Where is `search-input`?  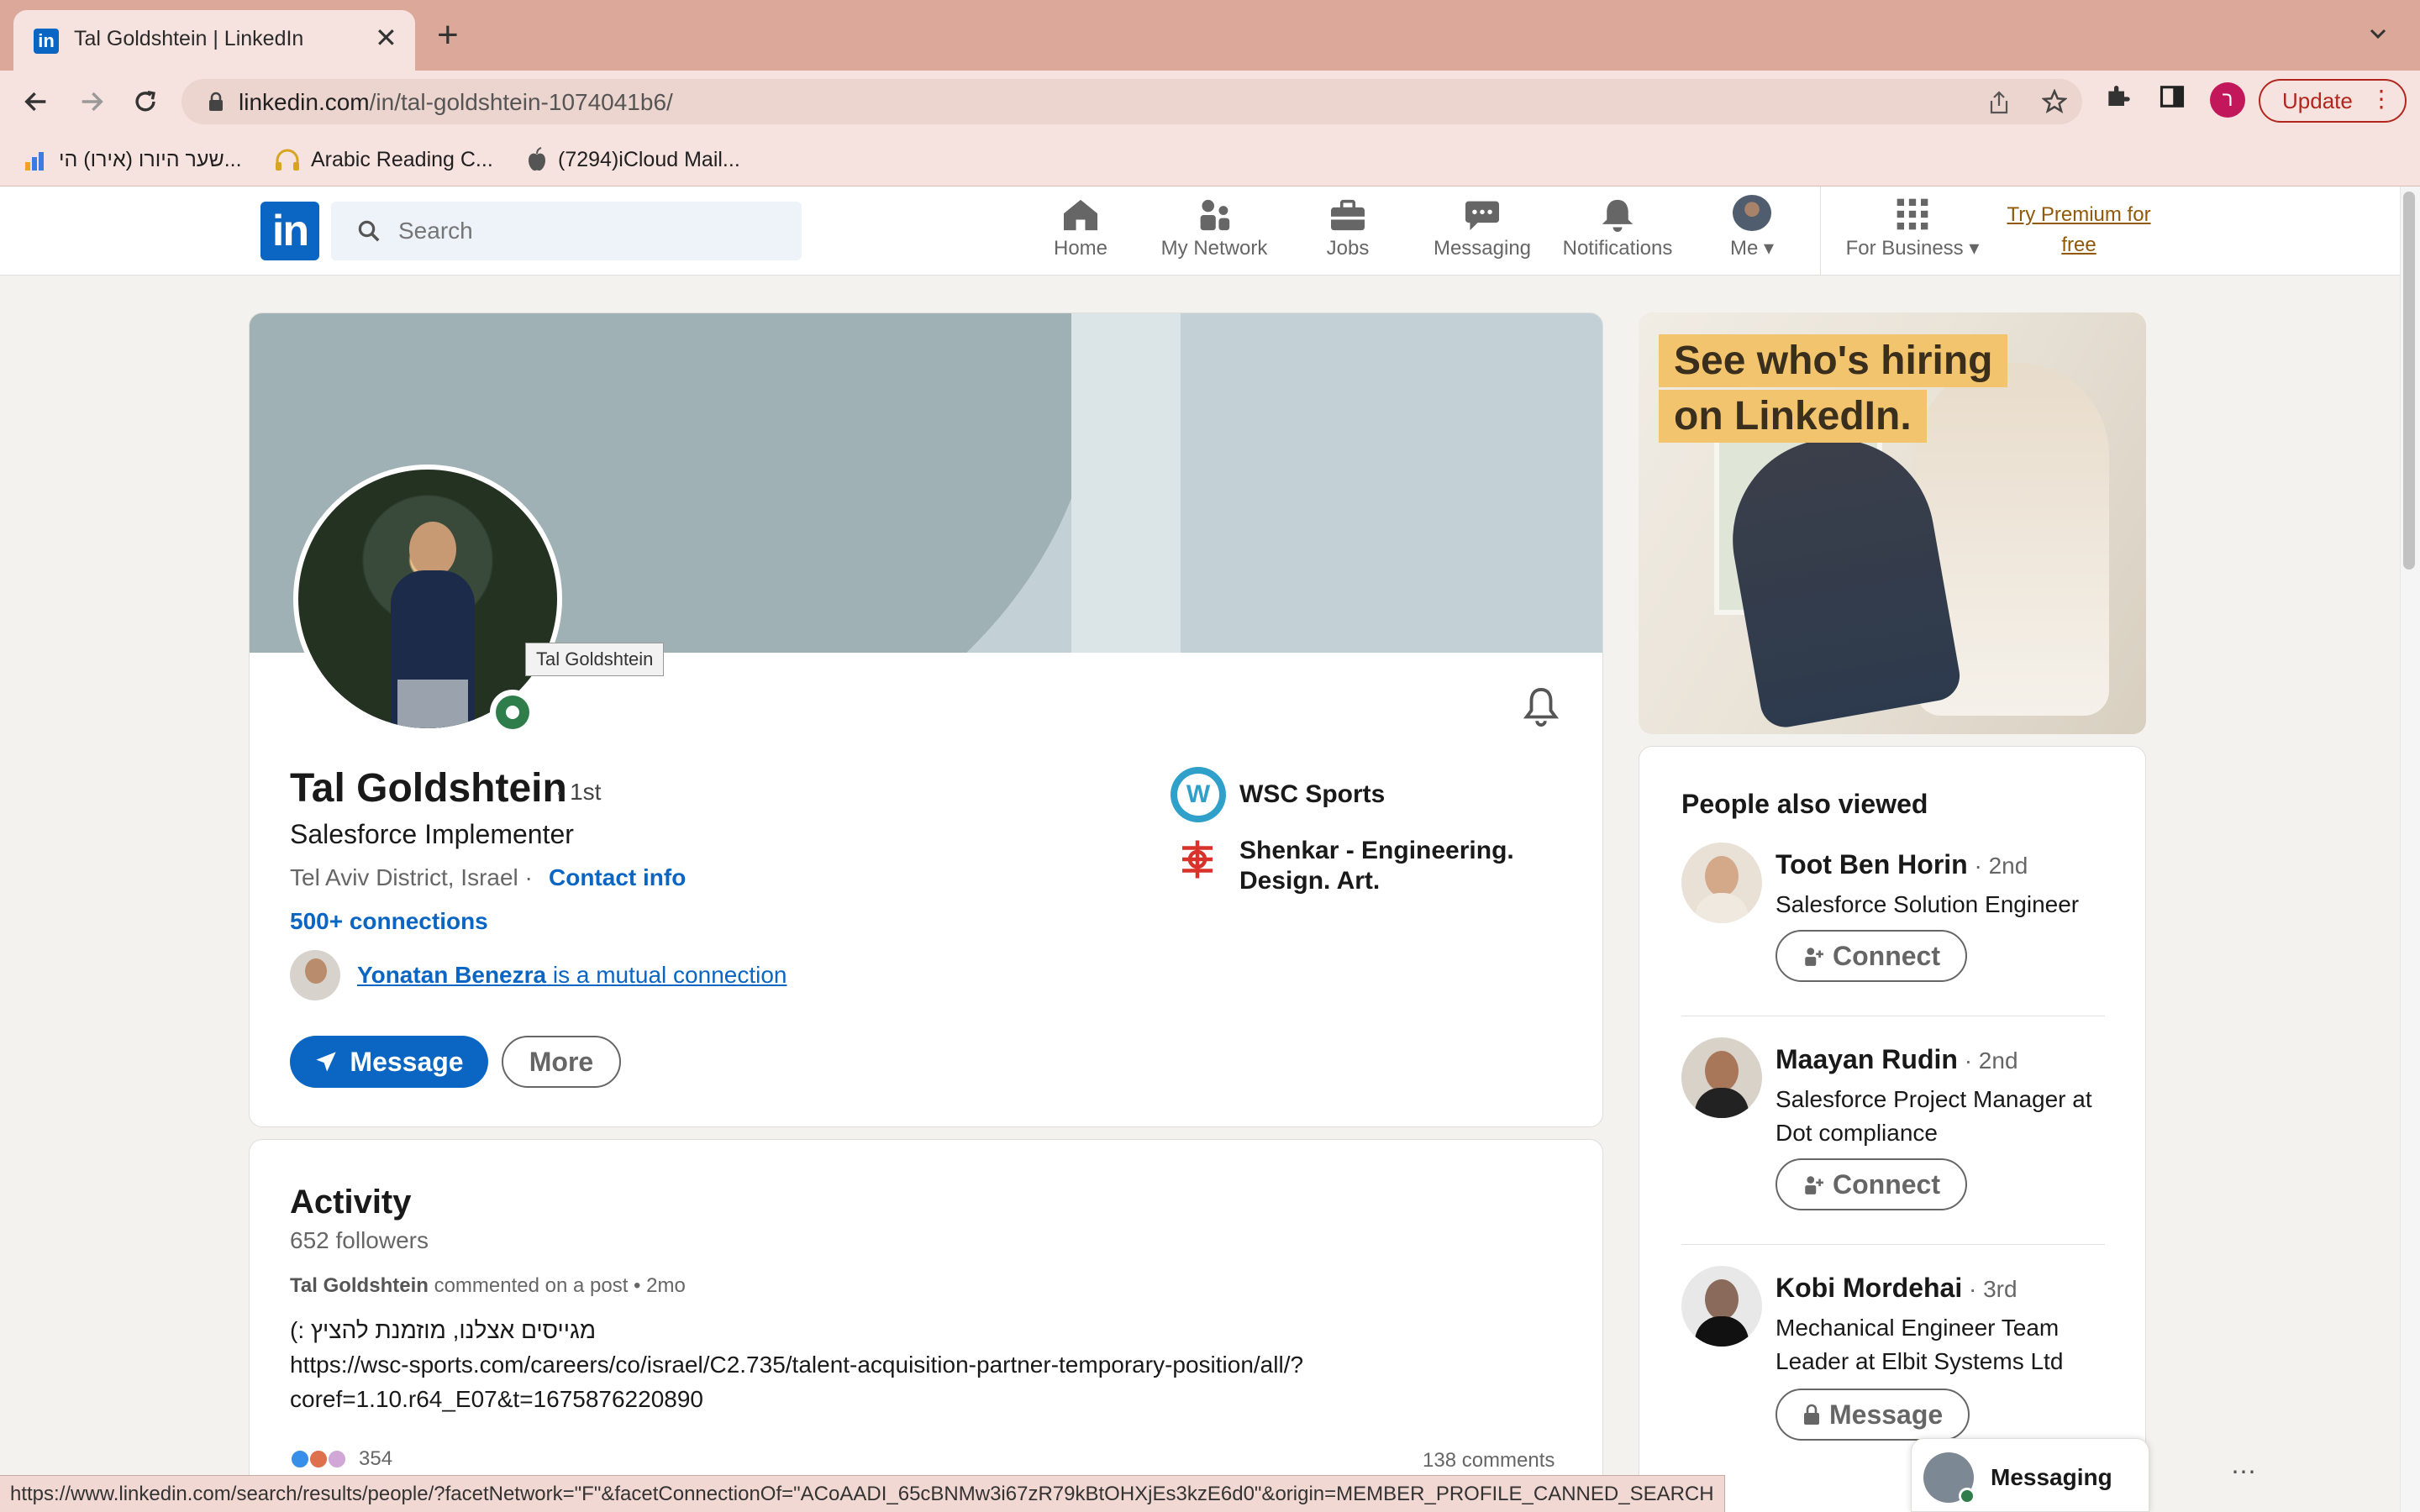 search-input is located at coordinates (591, 231).